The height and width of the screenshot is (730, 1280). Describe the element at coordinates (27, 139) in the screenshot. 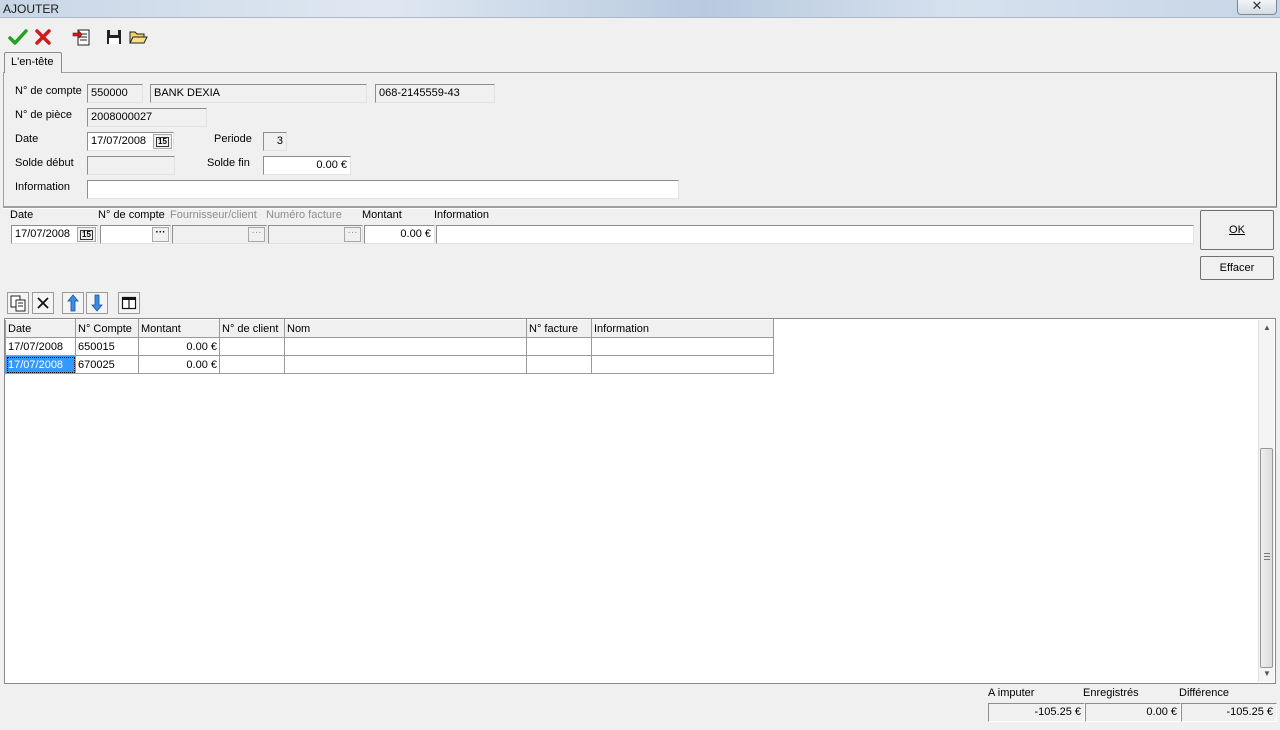

I see `date-label: Date` at that location.